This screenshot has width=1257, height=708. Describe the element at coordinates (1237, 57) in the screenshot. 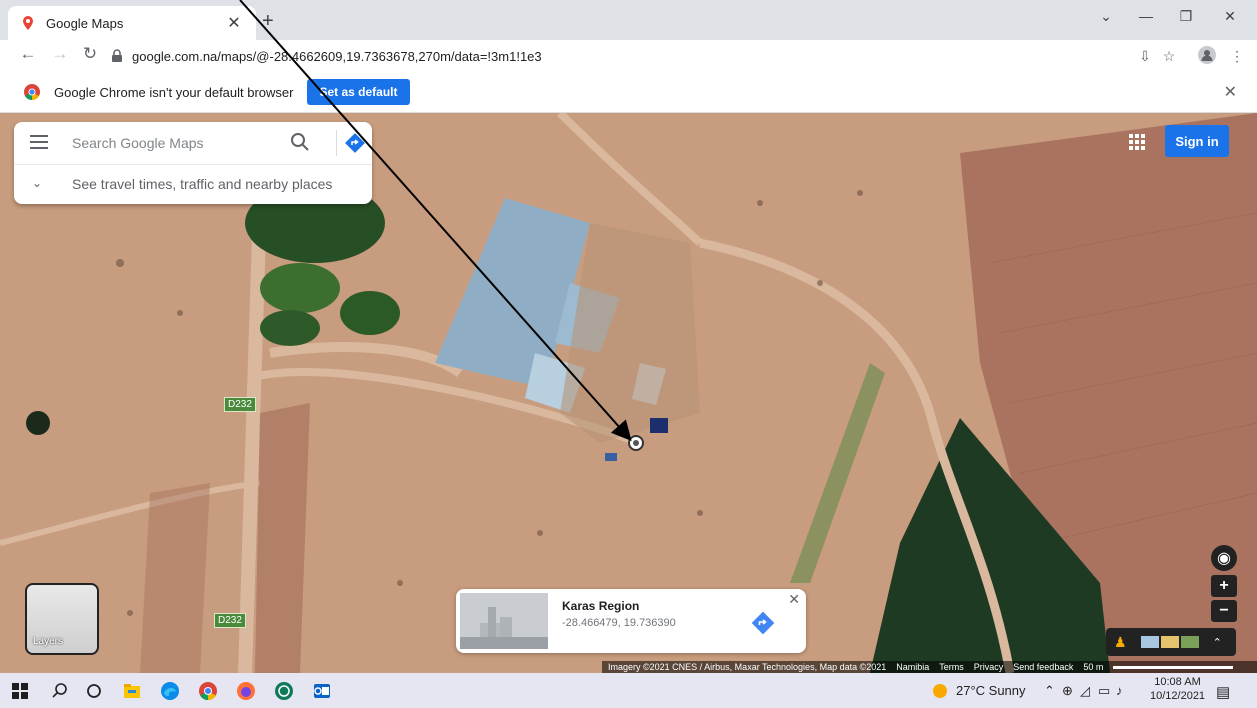

I see `menu-kebab-icon: ⋮` at that location.